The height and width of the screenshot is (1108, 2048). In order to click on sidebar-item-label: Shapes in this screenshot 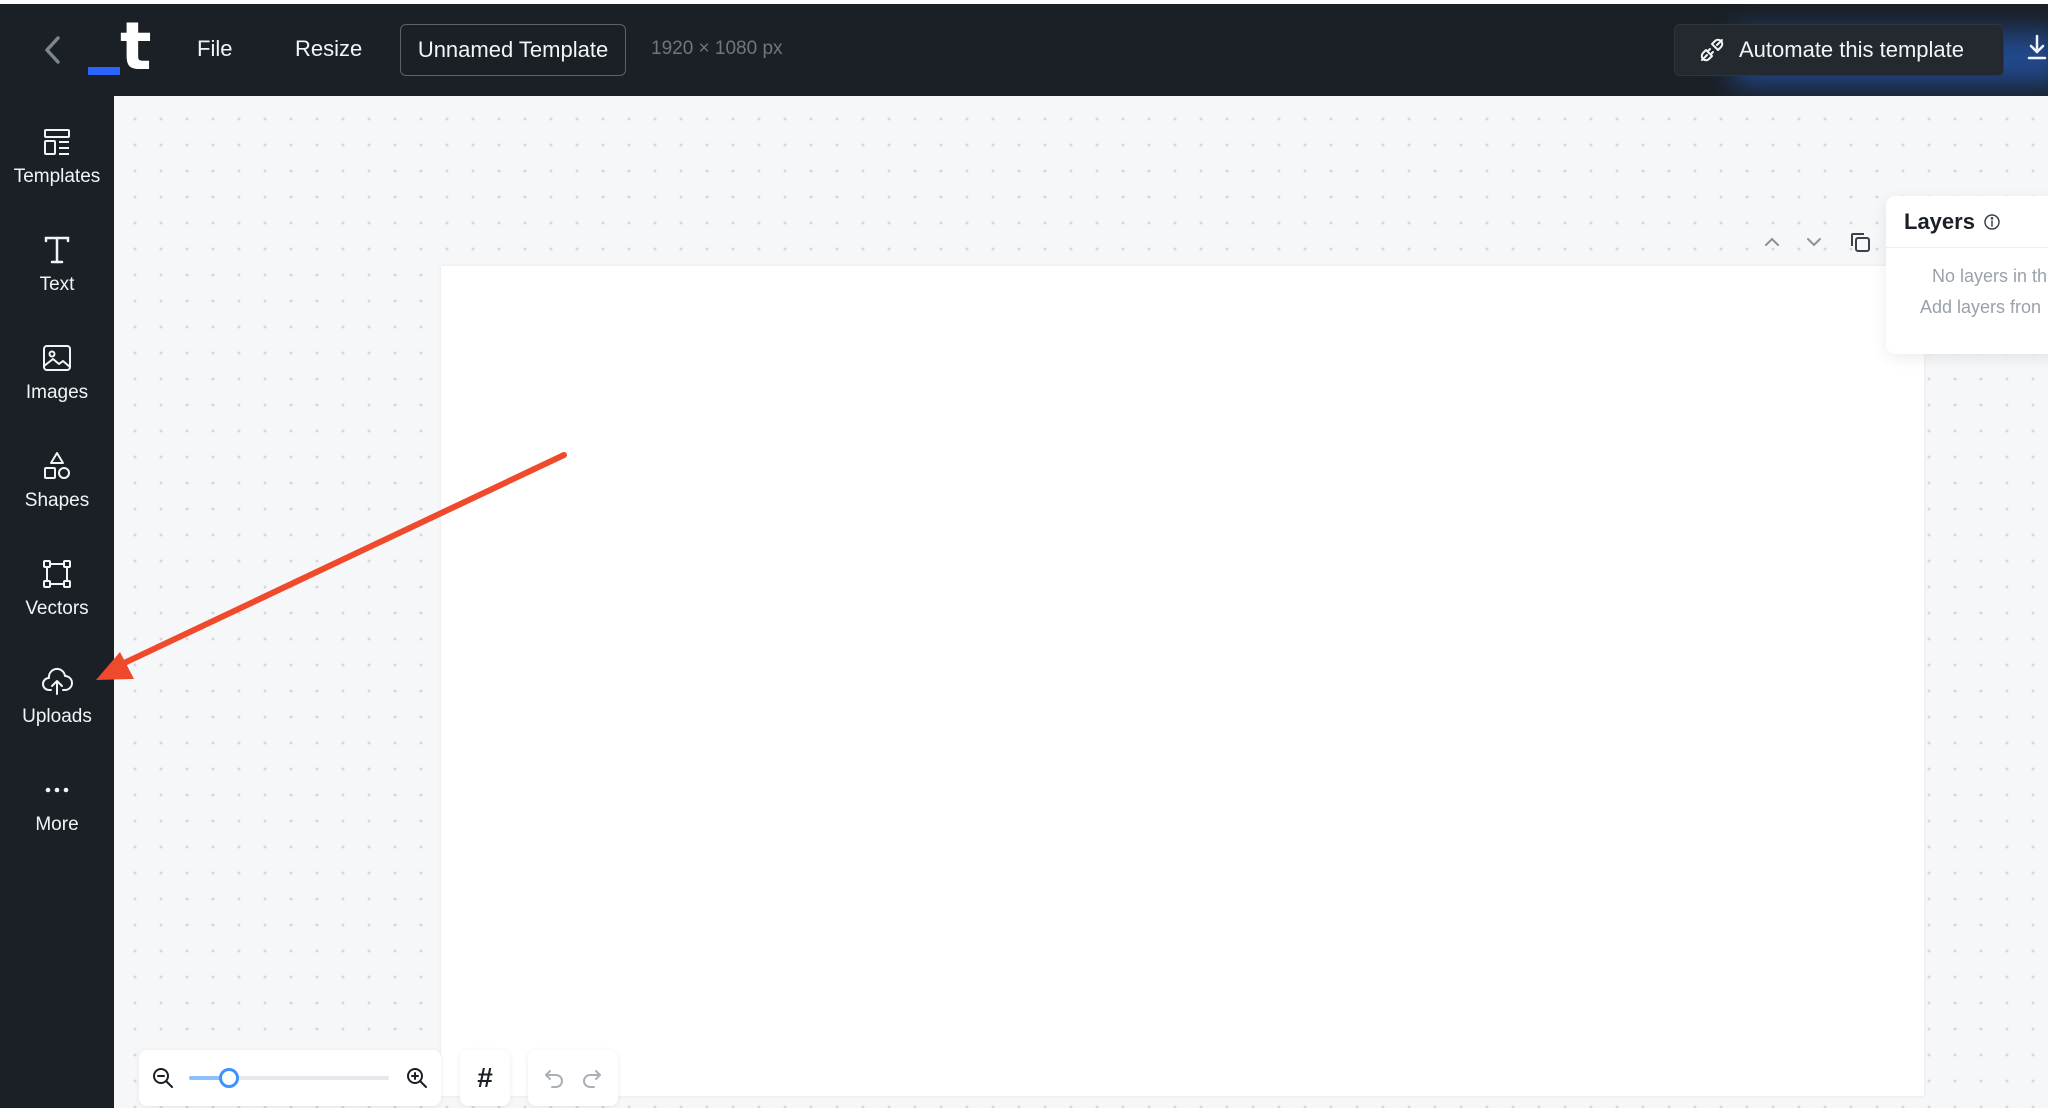, I will do `click(57, 500)`.